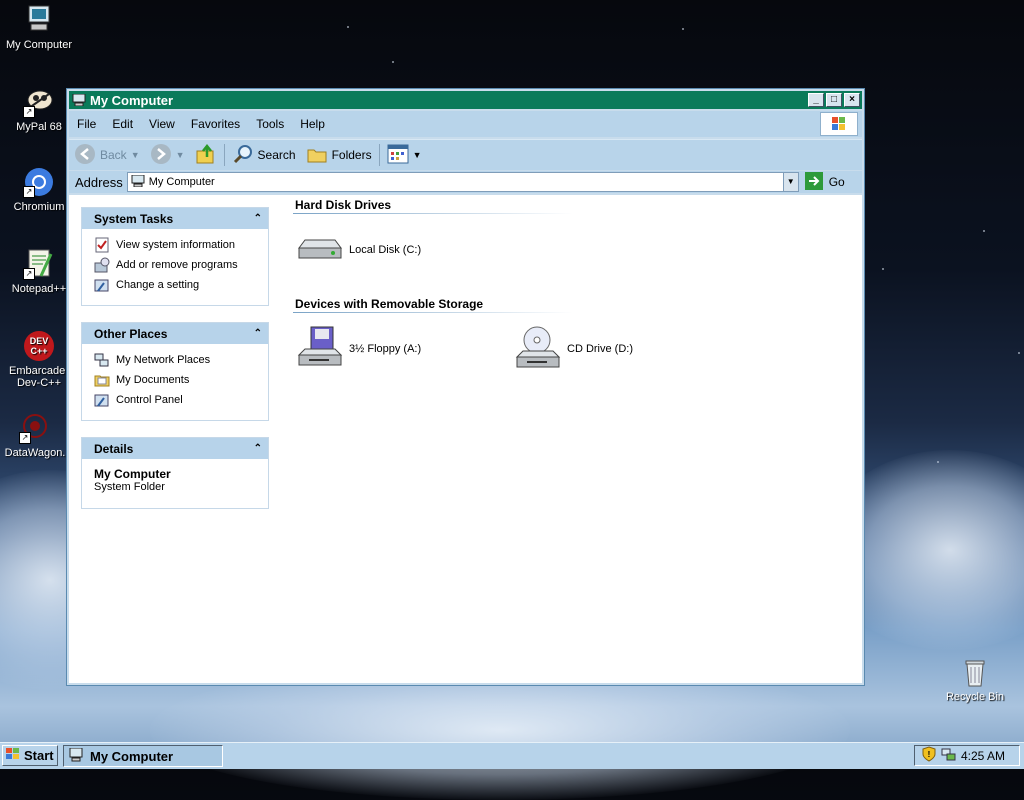  I want to click on back-dropdown-icon: ▼, so click(135, 155).